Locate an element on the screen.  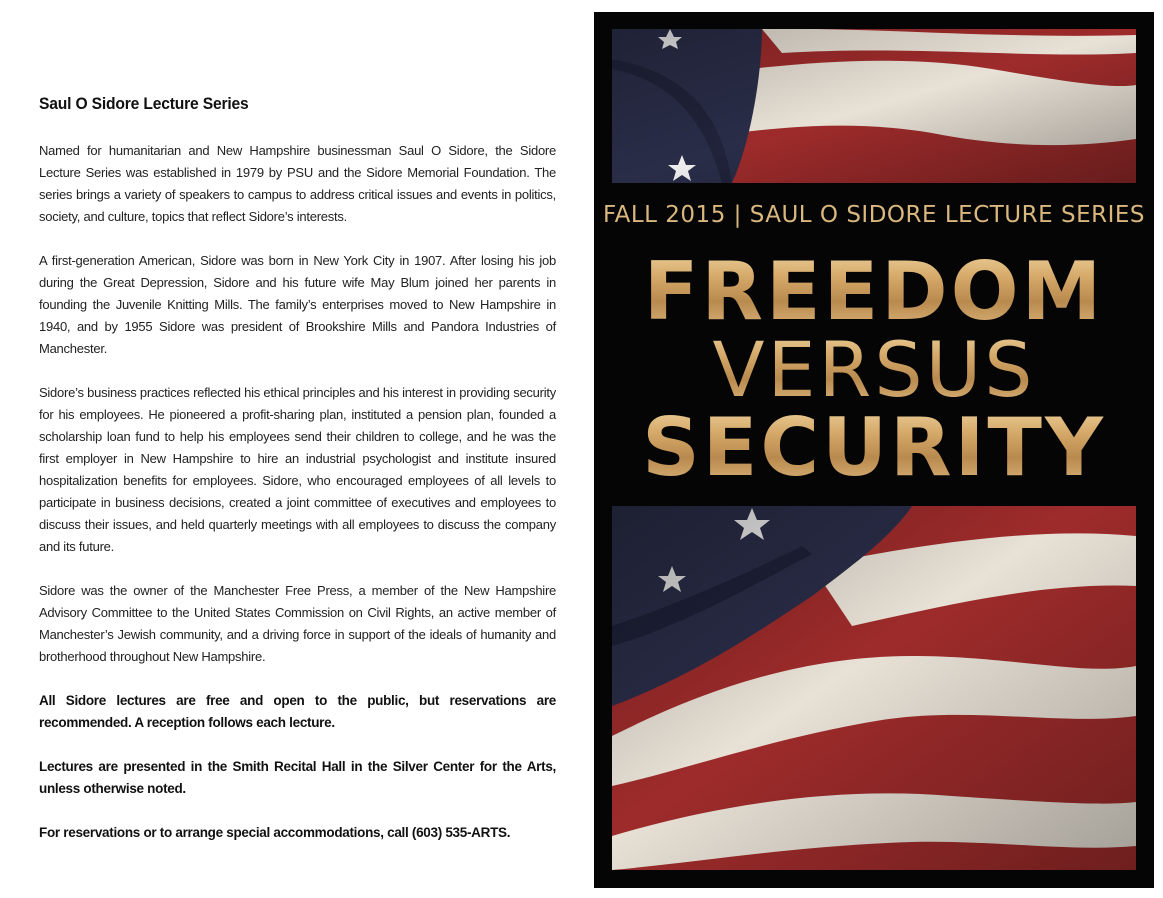
flag-image-top is located at coordinates (874, 106).